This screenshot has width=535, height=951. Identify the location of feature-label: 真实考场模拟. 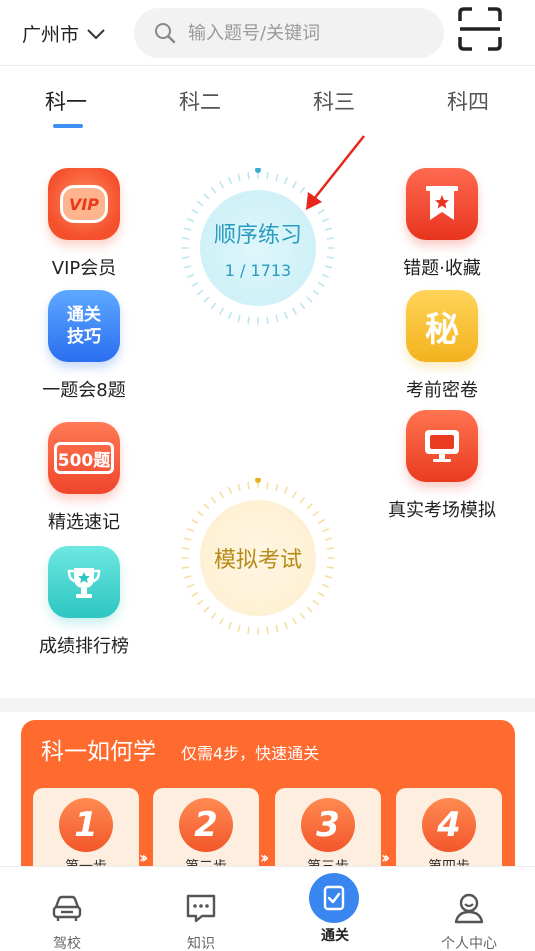
(442, 510).